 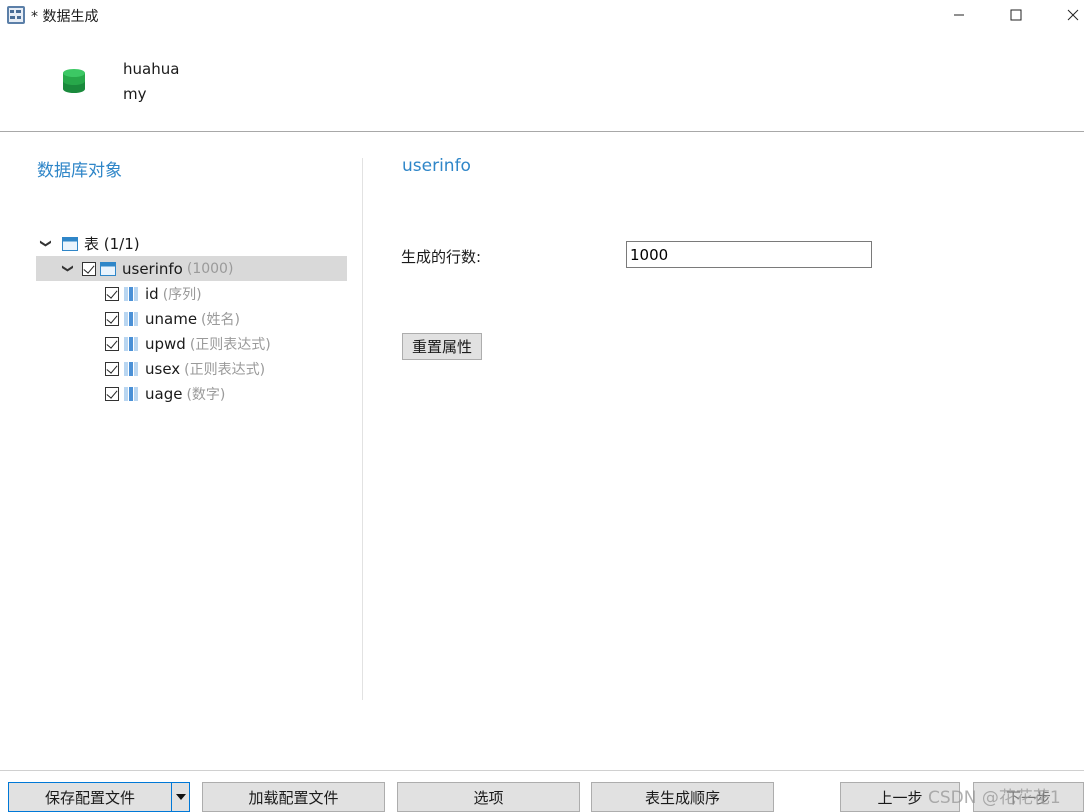 What do you see at coordinates (16, 15) in the screenshot?
I see `data-generation-app-icon` at bounding box center [16, 15].